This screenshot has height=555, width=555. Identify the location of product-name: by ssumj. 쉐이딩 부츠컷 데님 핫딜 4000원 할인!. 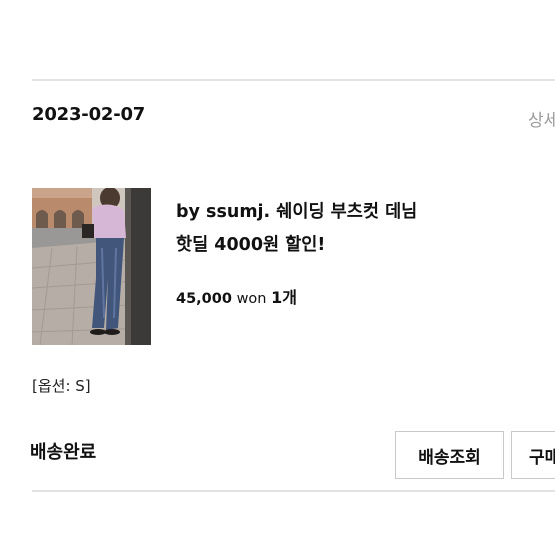
(341, 229).